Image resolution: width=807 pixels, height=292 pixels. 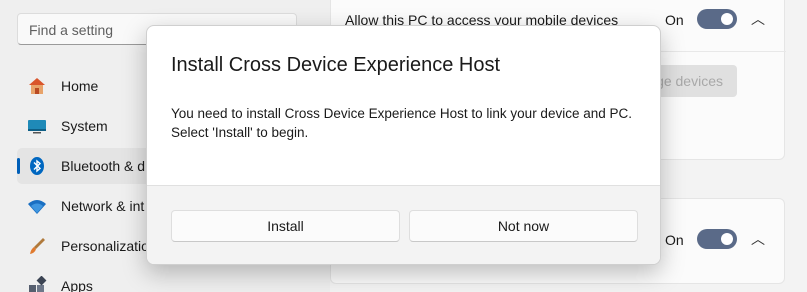 I want to click on not-now-button: Not now, so click(x=523, y=226).